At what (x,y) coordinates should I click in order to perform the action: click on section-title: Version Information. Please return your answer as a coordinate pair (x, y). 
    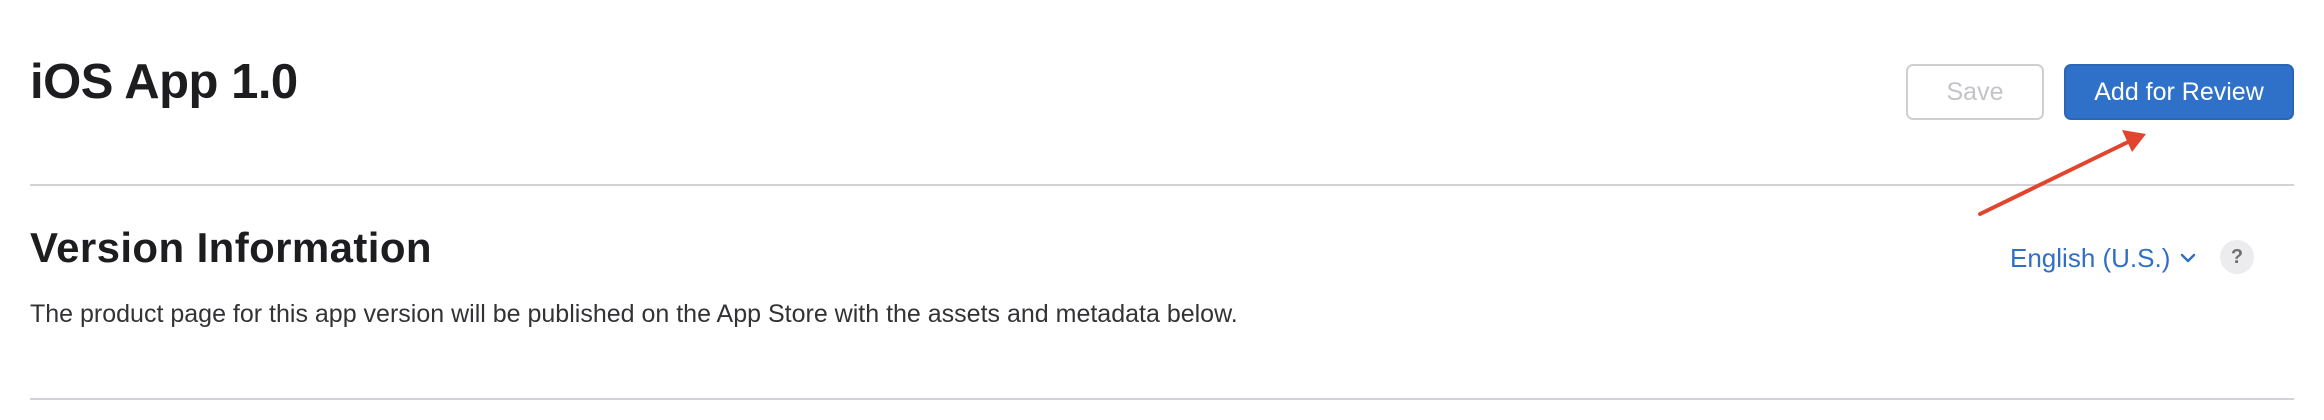
    Looking at the image, I should click on (231, 247).